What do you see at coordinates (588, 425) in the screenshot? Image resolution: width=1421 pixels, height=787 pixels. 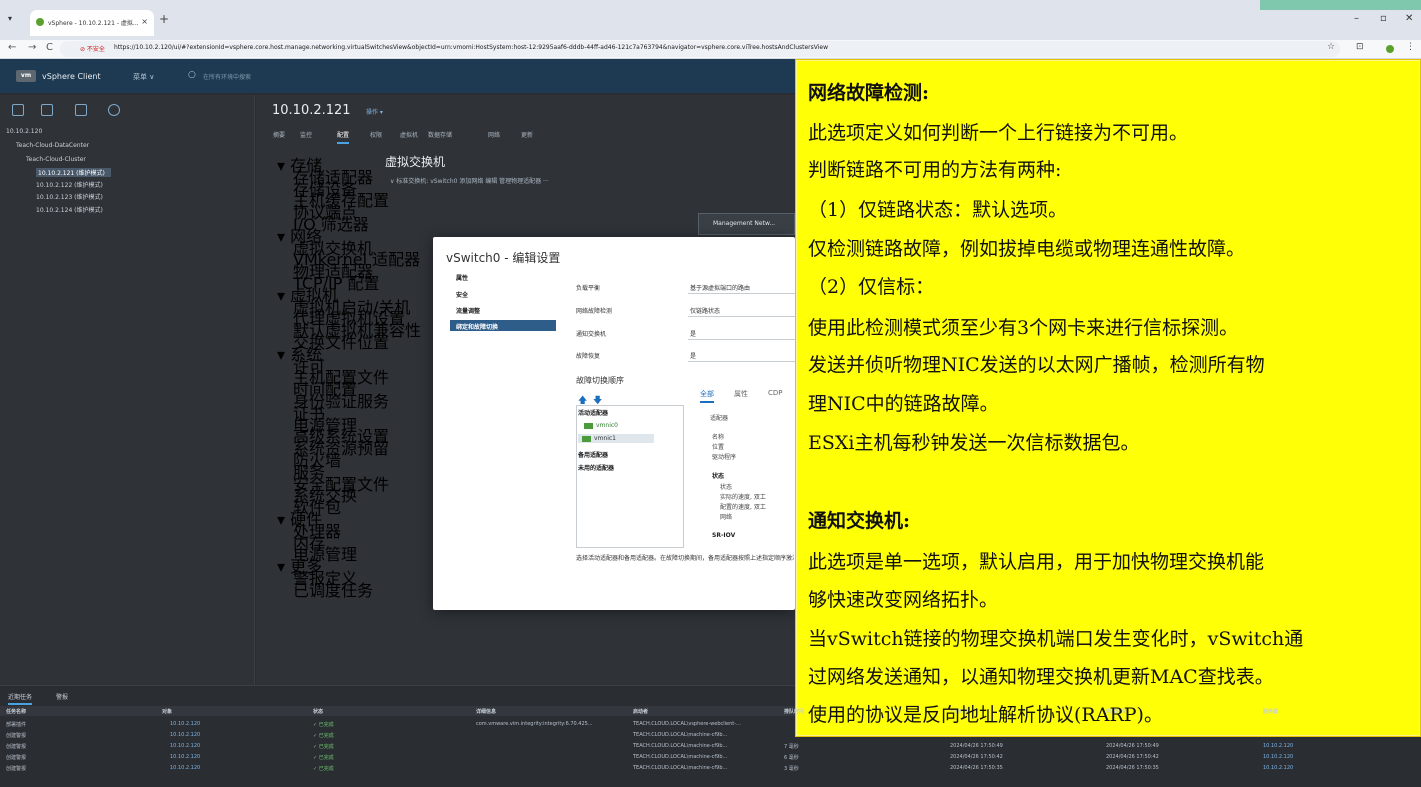 I see `nic-icon` at bounding box center [588, 425].